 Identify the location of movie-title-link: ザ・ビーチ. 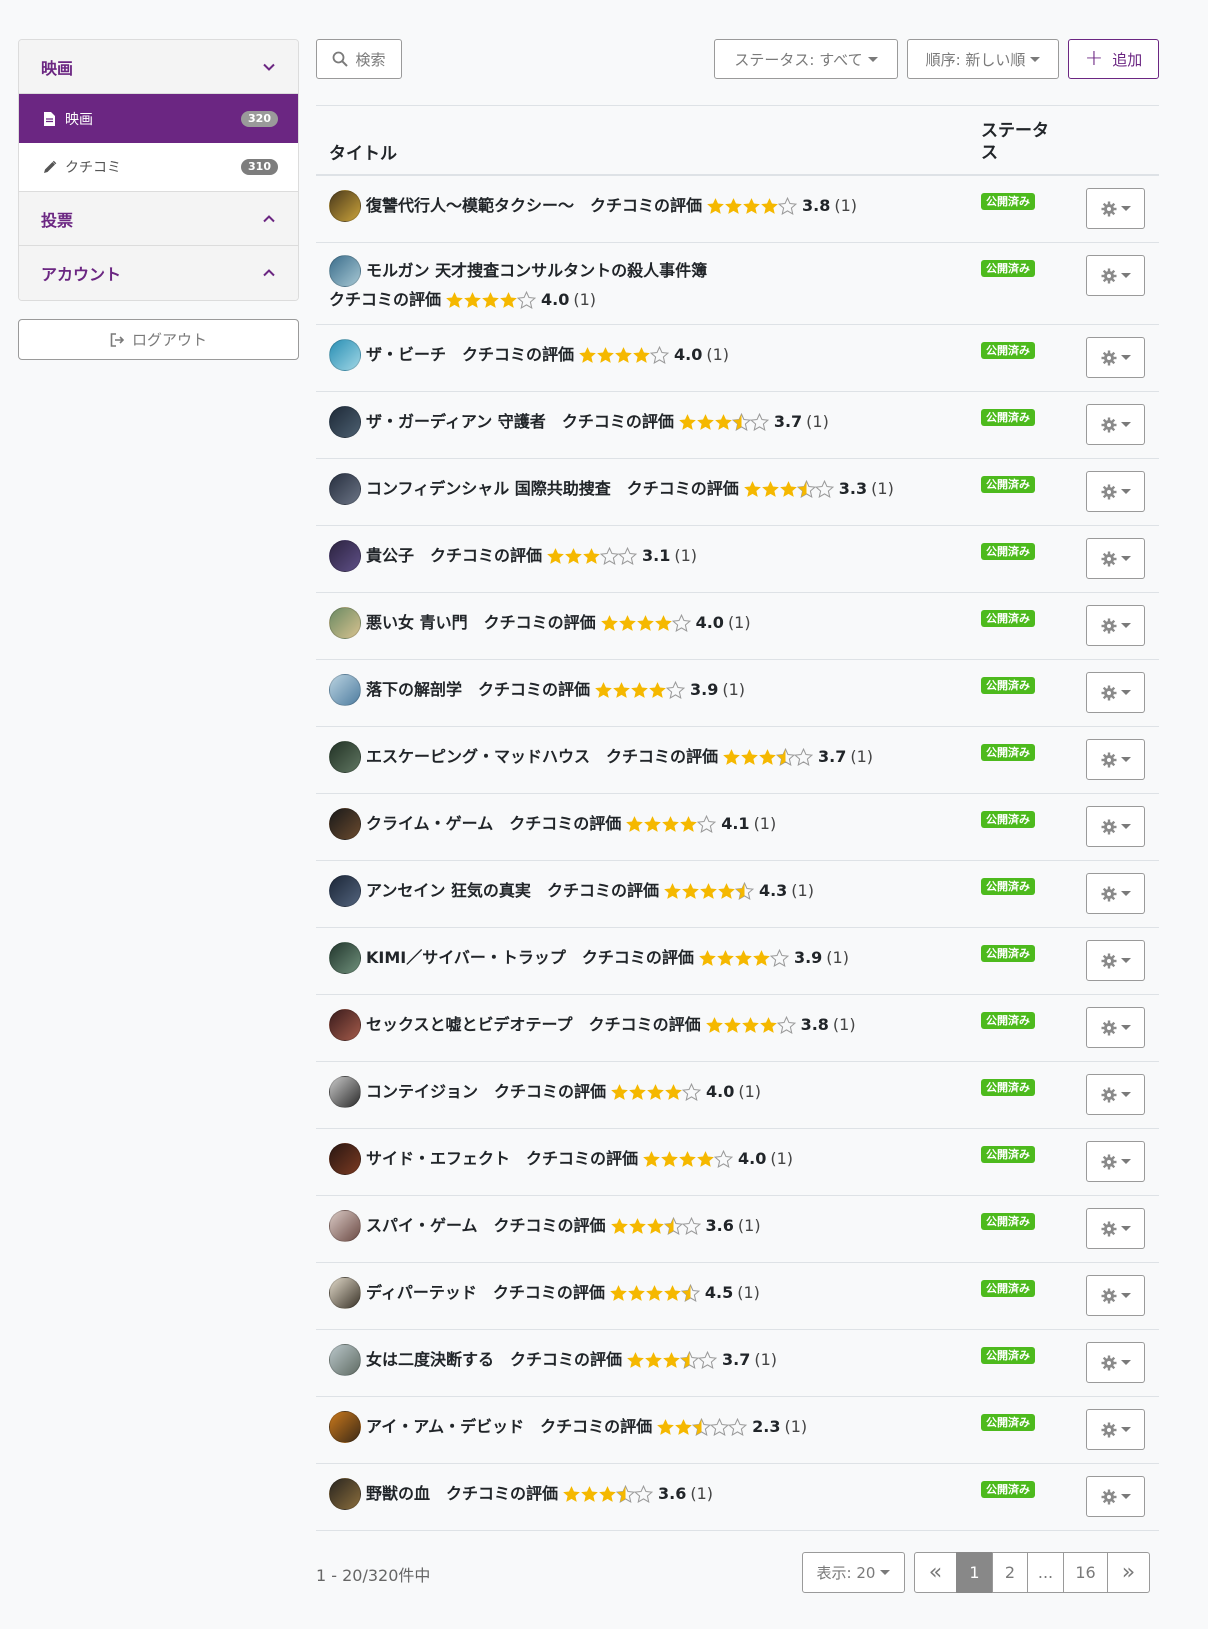
(406, 355).